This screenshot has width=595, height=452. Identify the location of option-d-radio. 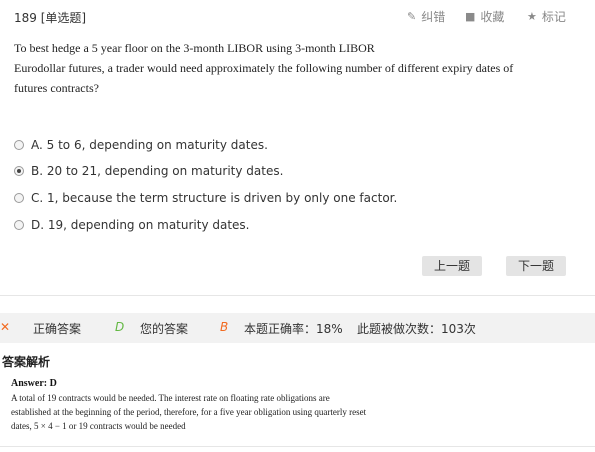
(19, 225).